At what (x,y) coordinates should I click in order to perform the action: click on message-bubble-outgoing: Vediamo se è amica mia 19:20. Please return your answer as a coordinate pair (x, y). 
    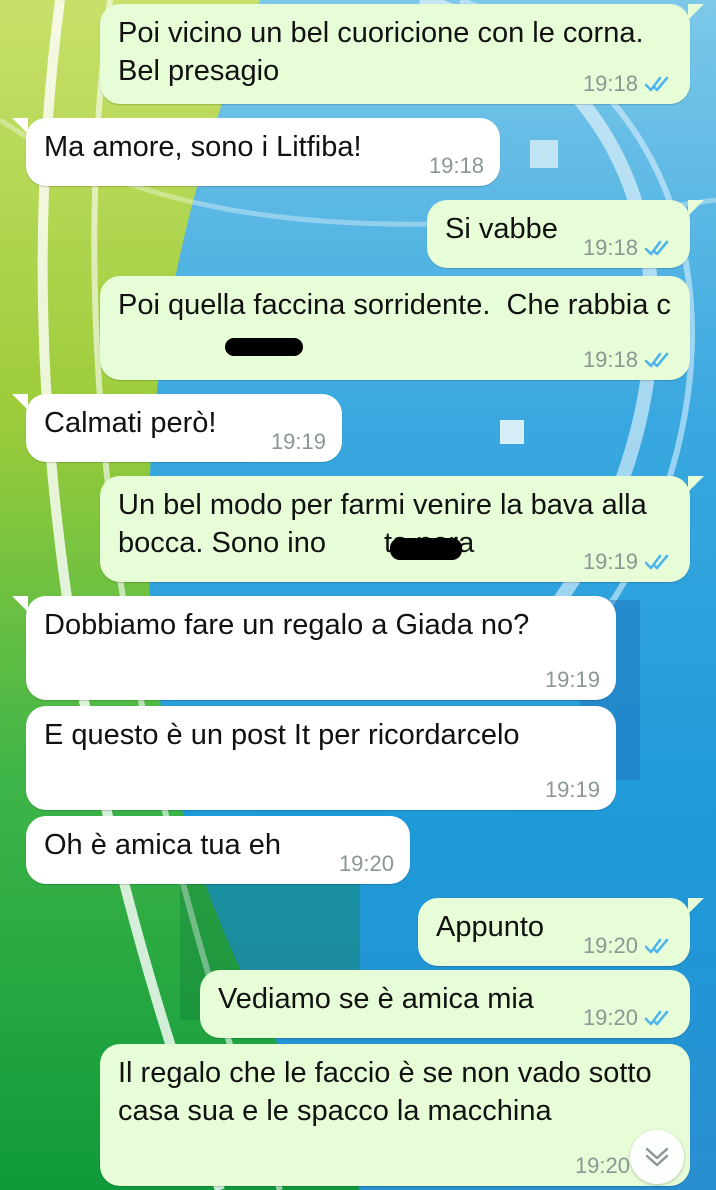
    Looking at the image, I should click on (445, 1004).